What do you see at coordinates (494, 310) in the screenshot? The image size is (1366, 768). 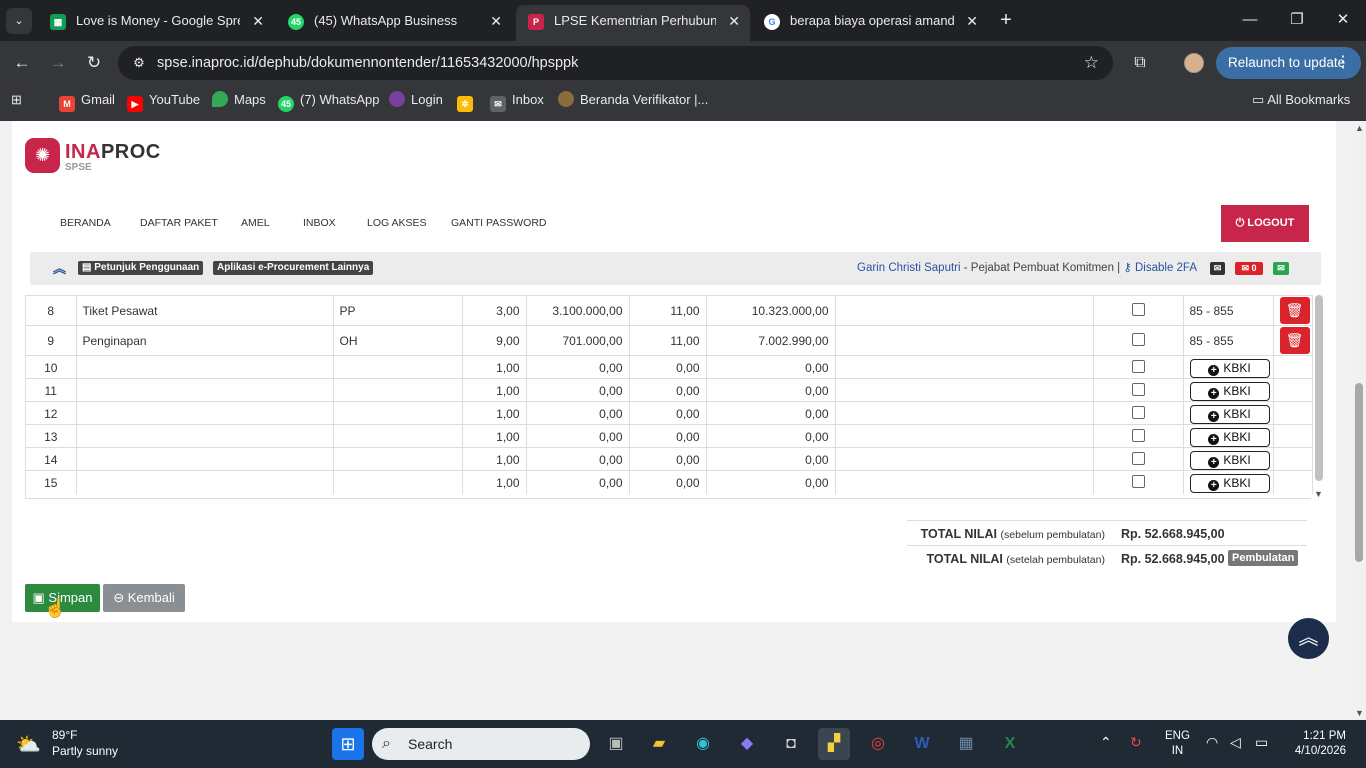 I see `volume-cell: 3,00` at bounding box center [494, 310].